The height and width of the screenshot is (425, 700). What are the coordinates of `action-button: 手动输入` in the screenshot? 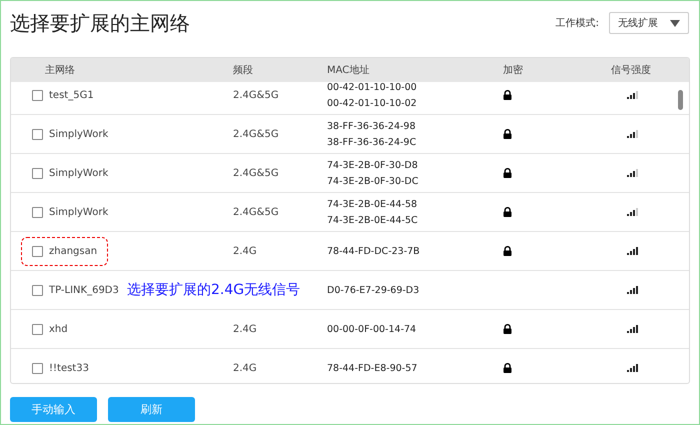 It's located at (53, 409).